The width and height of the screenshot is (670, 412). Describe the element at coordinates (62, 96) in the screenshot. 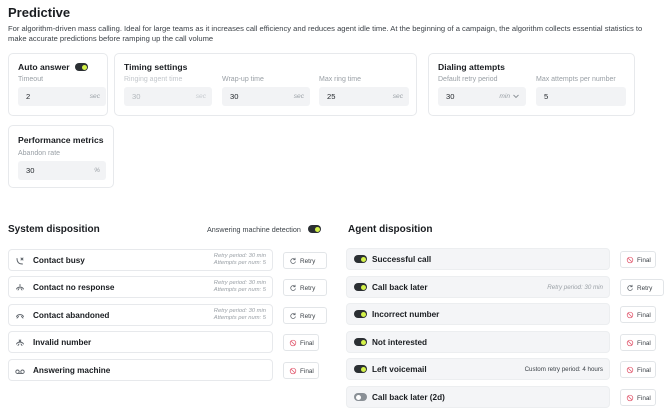

I see `timeout-input: 2 sec` at that location.